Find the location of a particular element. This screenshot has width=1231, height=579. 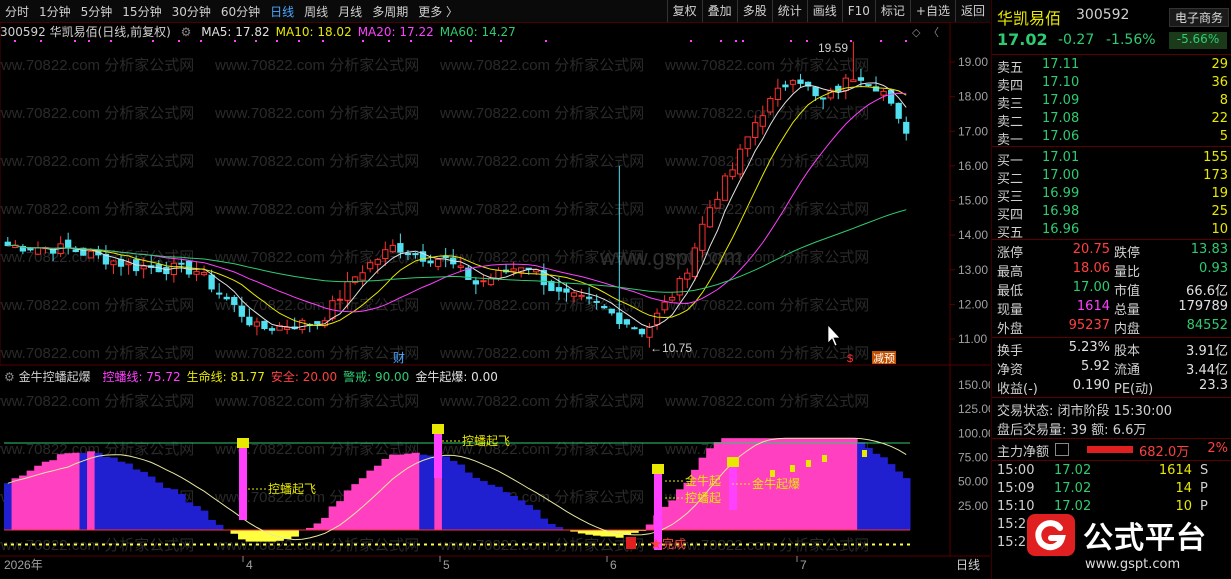

tab-period-10: 更多 〉 is located at coordinates (438, 11).